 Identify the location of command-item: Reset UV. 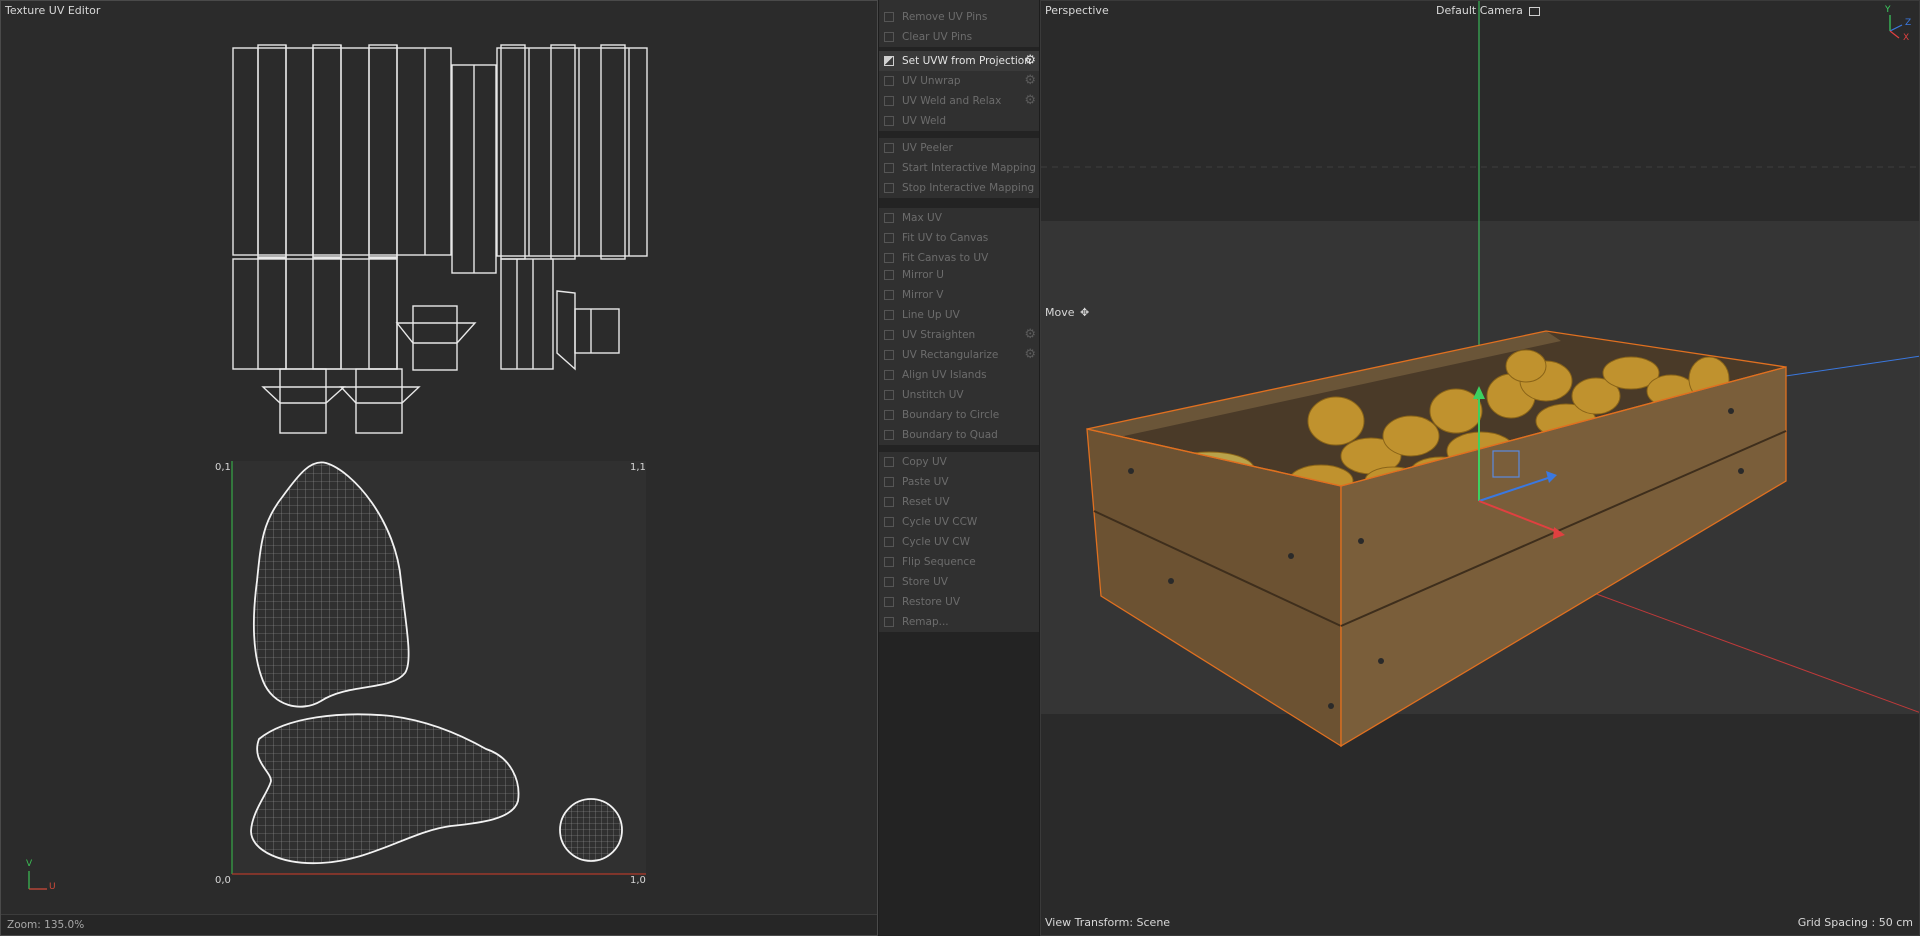
(959, 502).